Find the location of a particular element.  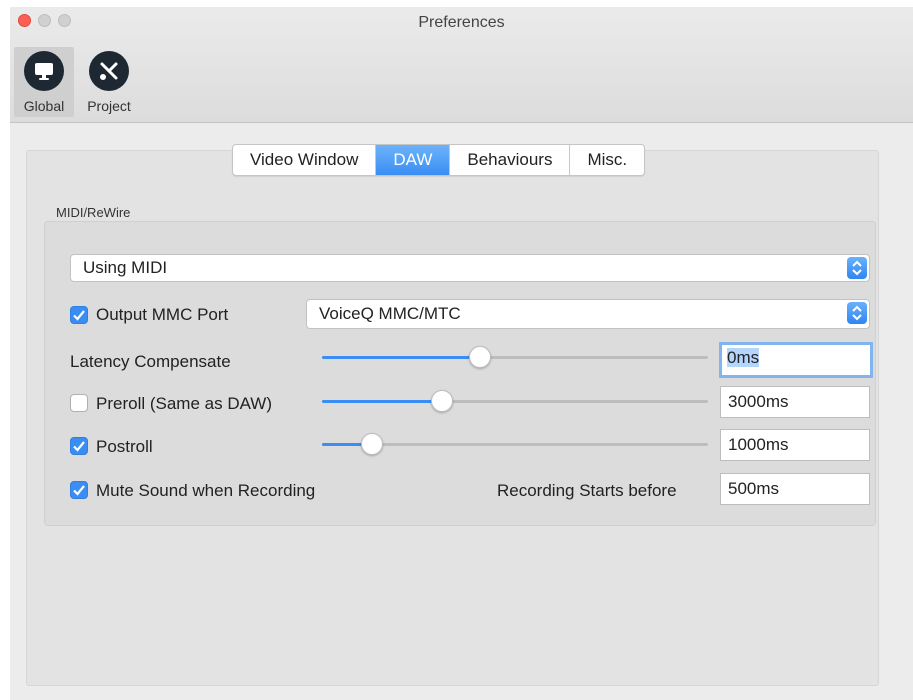

latency-label: Latency Compensate is located at coordinates (150, 361).